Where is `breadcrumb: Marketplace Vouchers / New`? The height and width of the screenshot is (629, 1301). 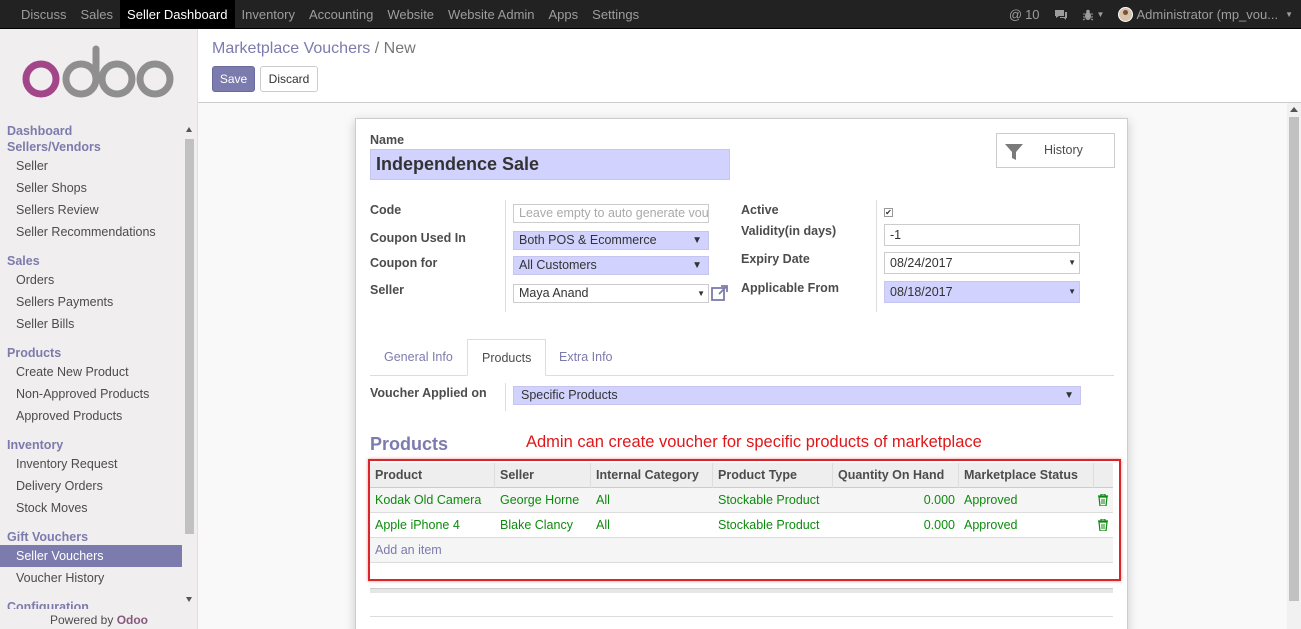 breadcrumb: Marketplace Vouchers / New is located at coordinates (314, 49).